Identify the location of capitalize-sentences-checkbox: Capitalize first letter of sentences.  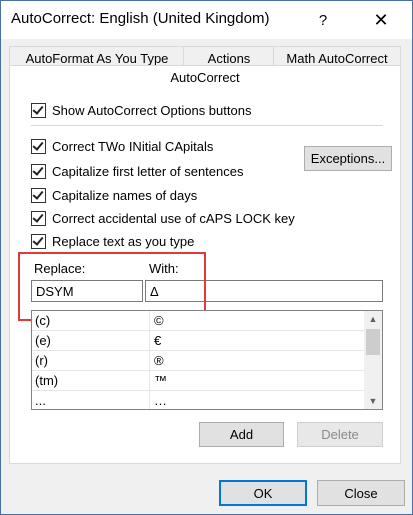
(137, 171).